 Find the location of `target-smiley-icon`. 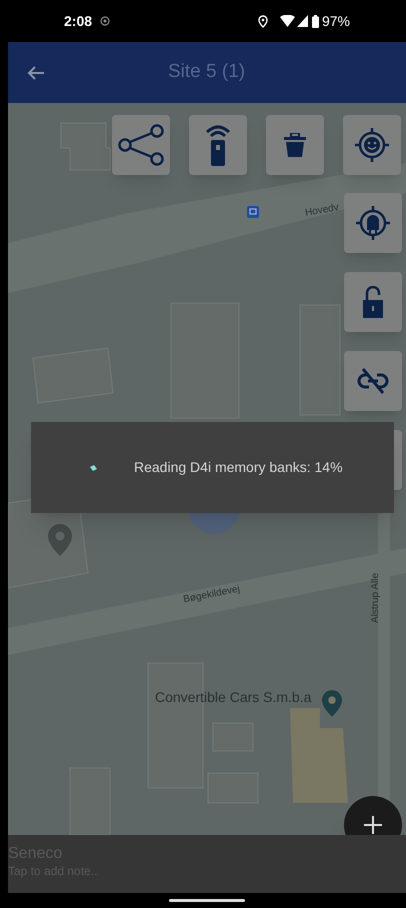

target-smiley-icon is located at coordinates (372, 145).